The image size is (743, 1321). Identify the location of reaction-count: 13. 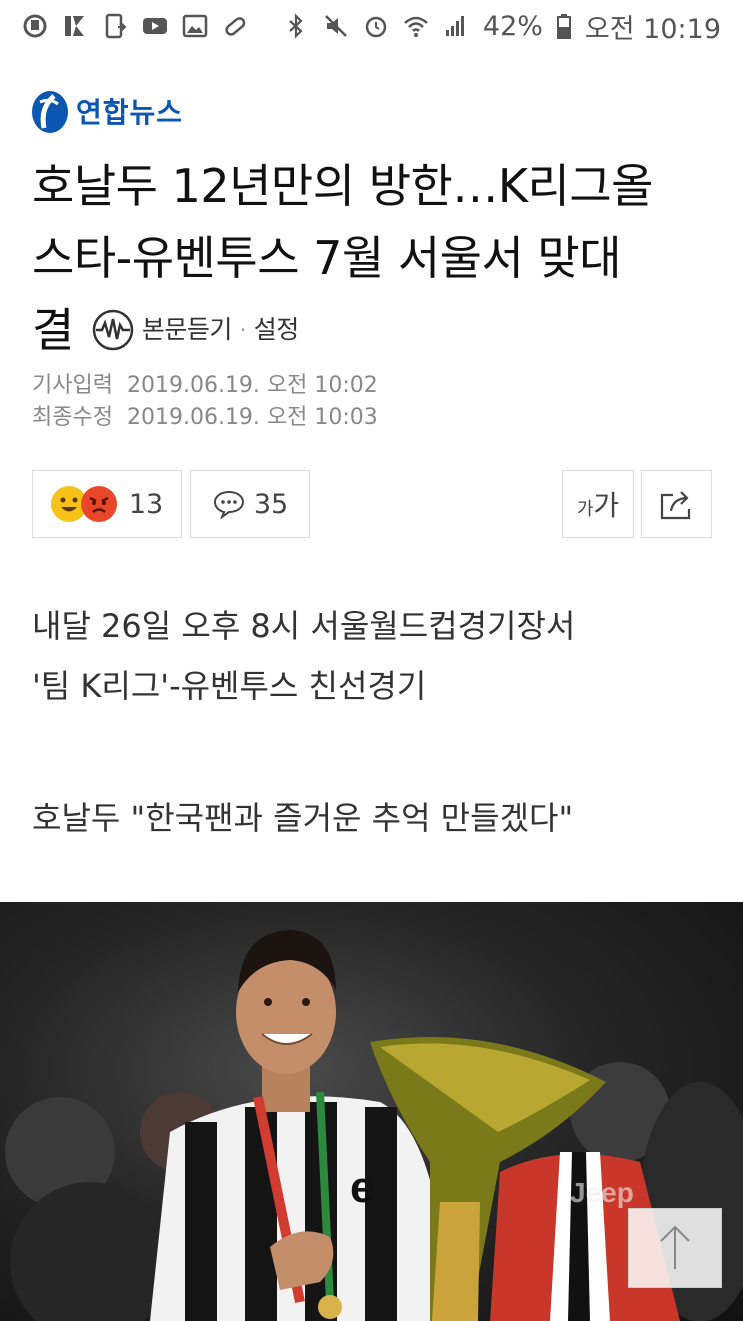
(146, 504).